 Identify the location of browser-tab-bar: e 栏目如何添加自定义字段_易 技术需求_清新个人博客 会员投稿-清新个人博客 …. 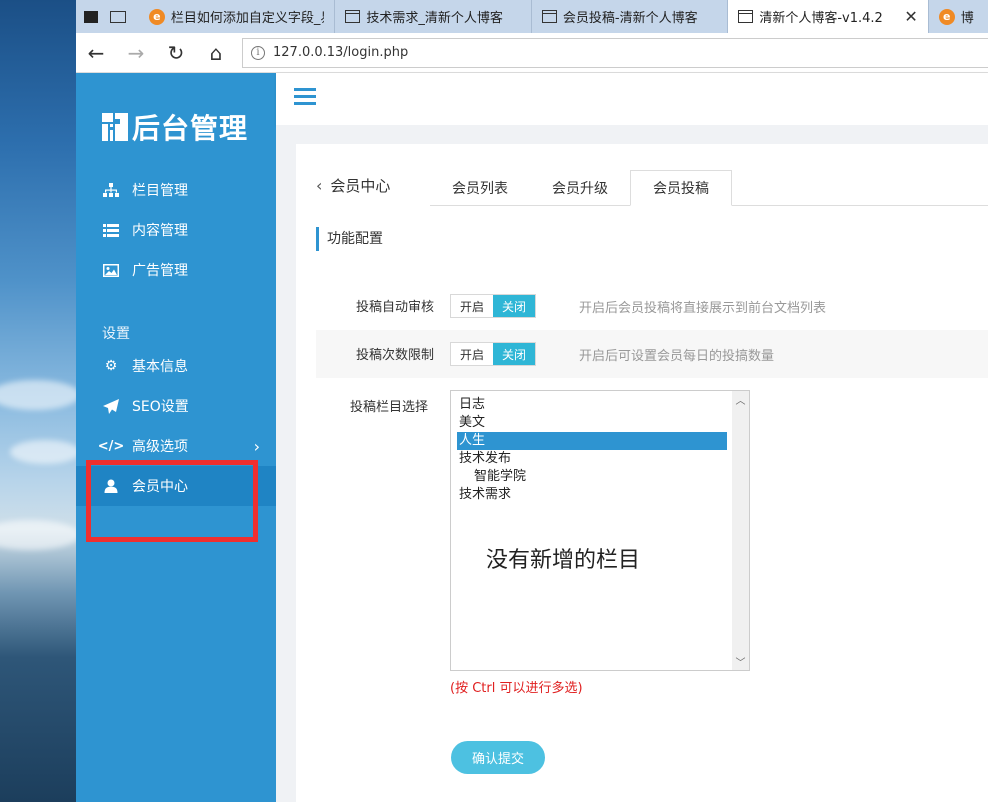
(532, 16).